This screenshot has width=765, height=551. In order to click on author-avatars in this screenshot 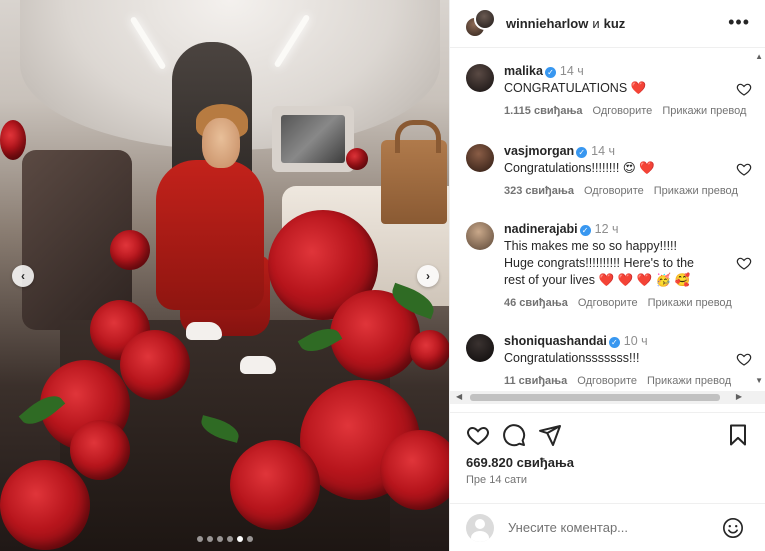, I will do `click(480, 23)`.